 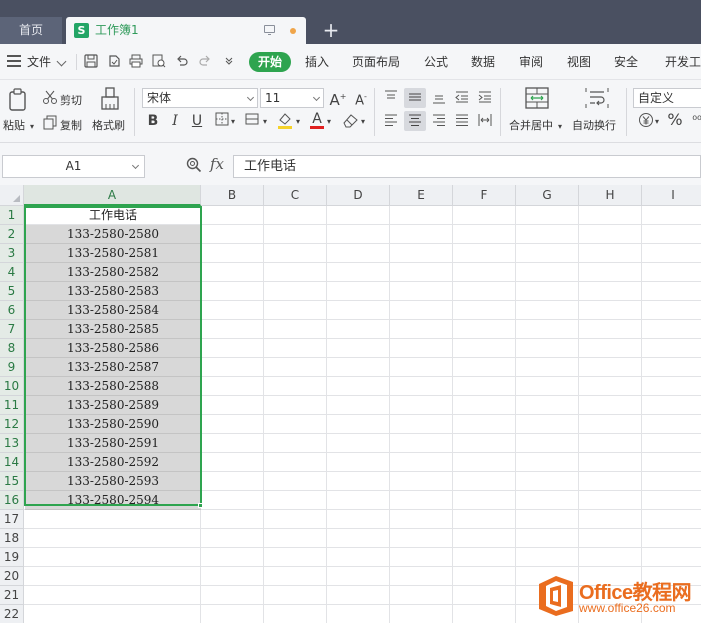 What do you see at coordinates (114, 62) in the screenshot?
I see `export-icon` at bounding box center [114, 62].